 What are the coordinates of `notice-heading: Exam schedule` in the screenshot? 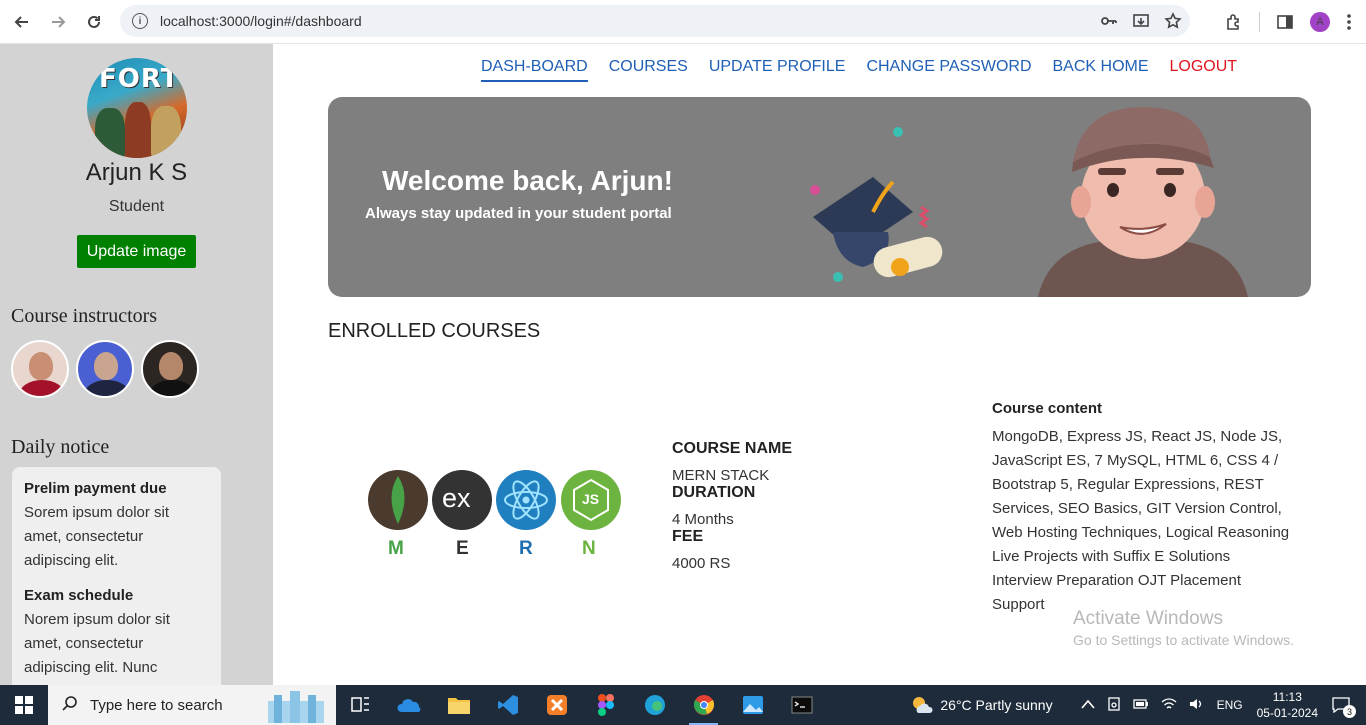 It's located at (79, 595).